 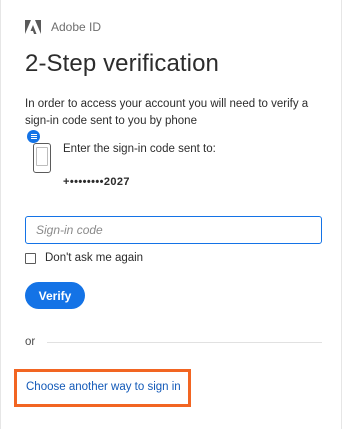 I want to click on or-label: or, so click(x=30, y=342).